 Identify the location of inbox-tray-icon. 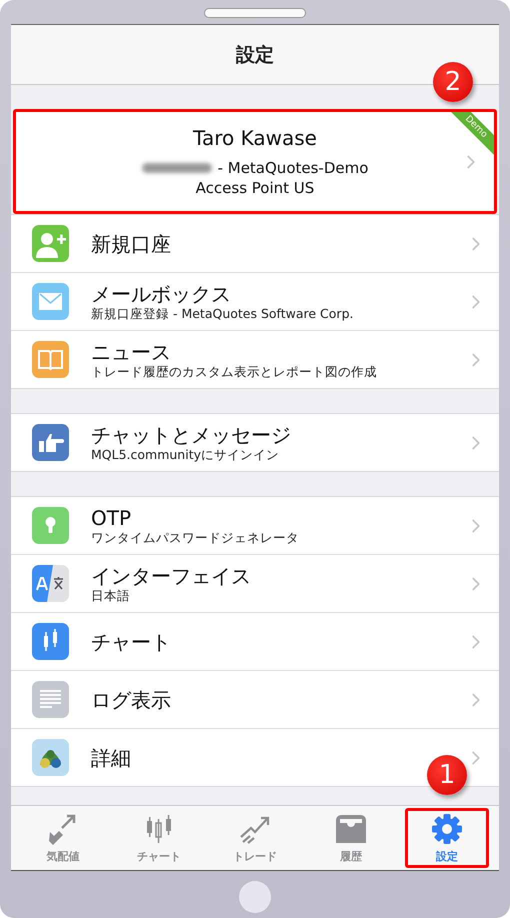
(351, 828).